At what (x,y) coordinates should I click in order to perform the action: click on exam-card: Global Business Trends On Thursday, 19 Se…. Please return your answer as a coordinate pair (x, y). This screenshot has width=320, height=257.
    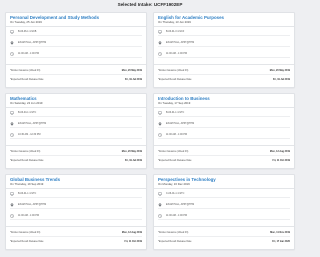
    Looking at the image, I should click on (76, 212).